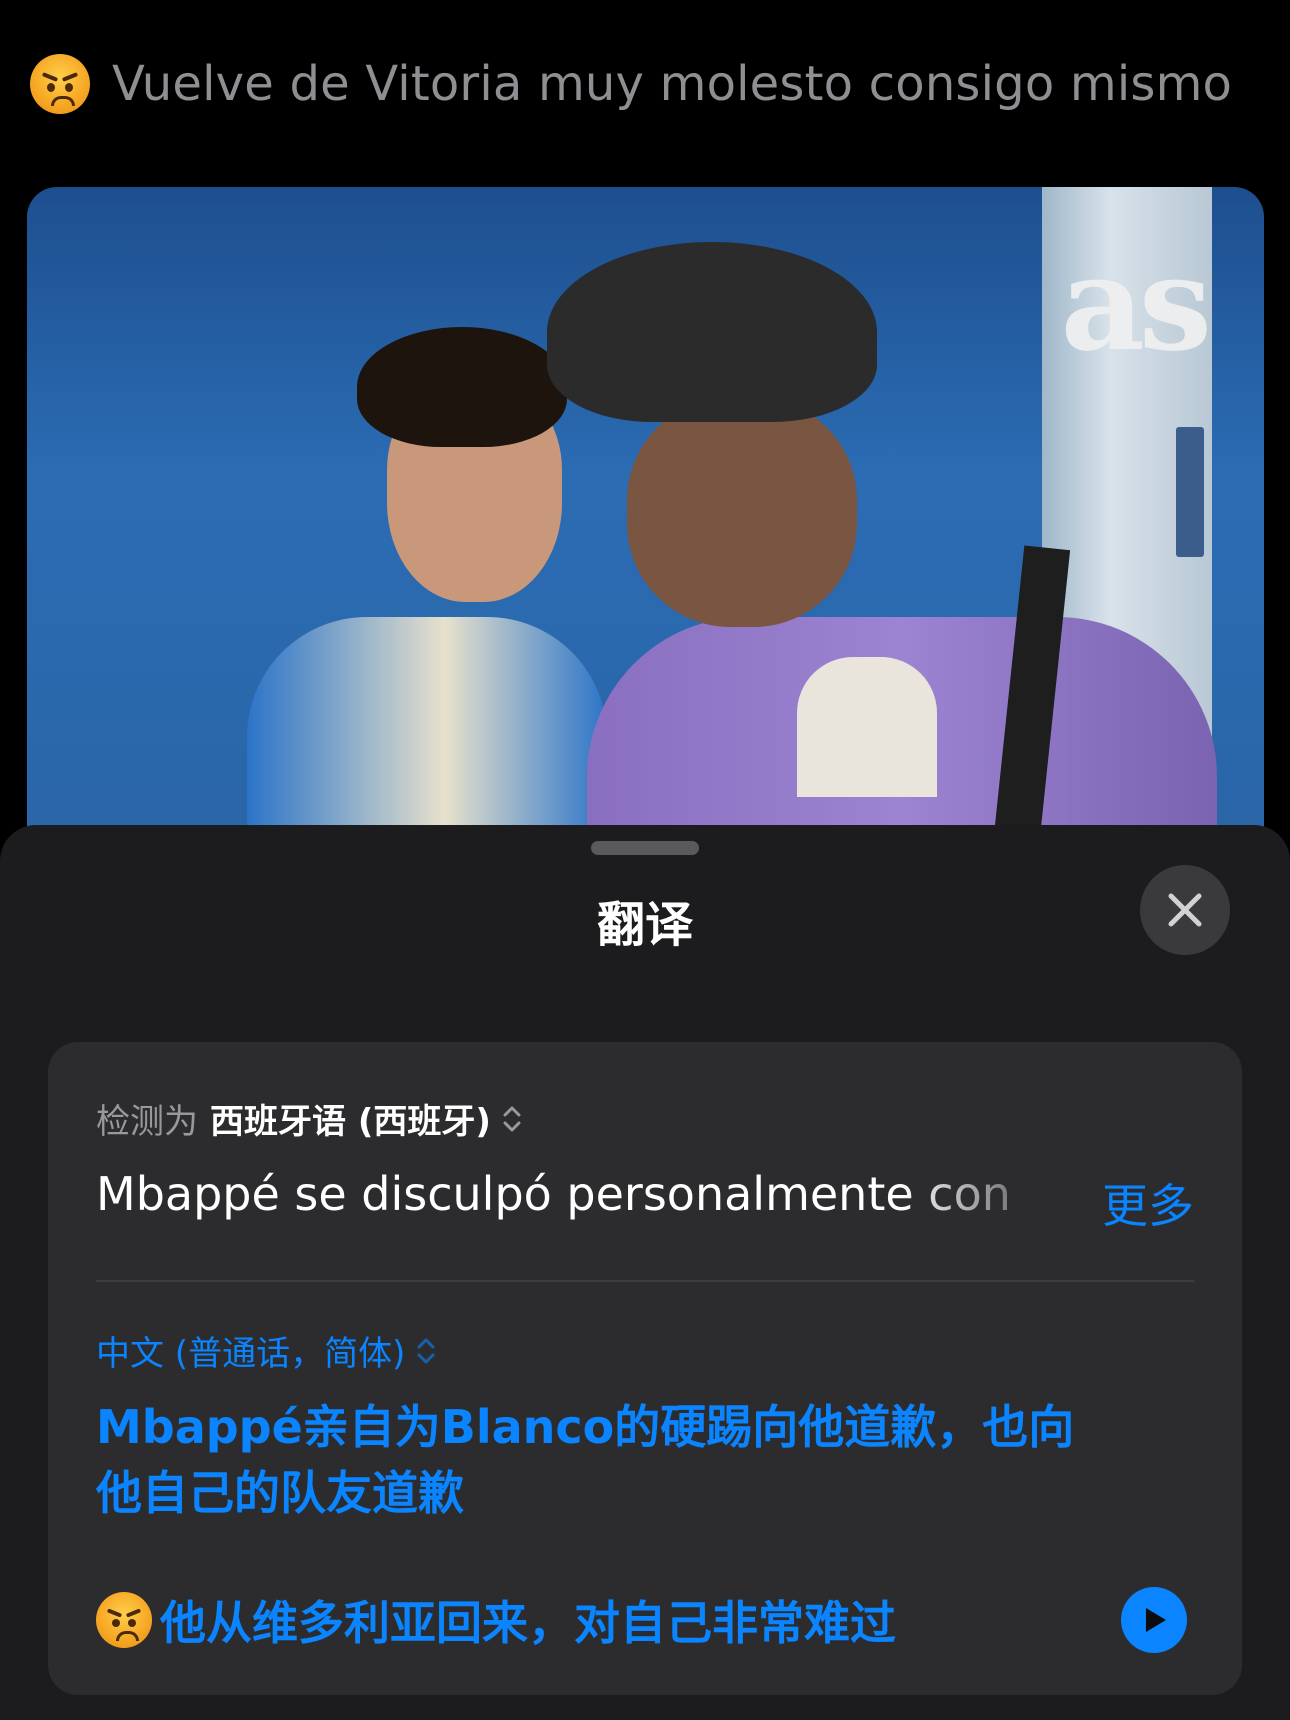 The width and height of the screenshot is (1290, 1720). Describe the element at coordinates (644, 925) in the screenshot. I see `sheet-title: 翻译` at that location.